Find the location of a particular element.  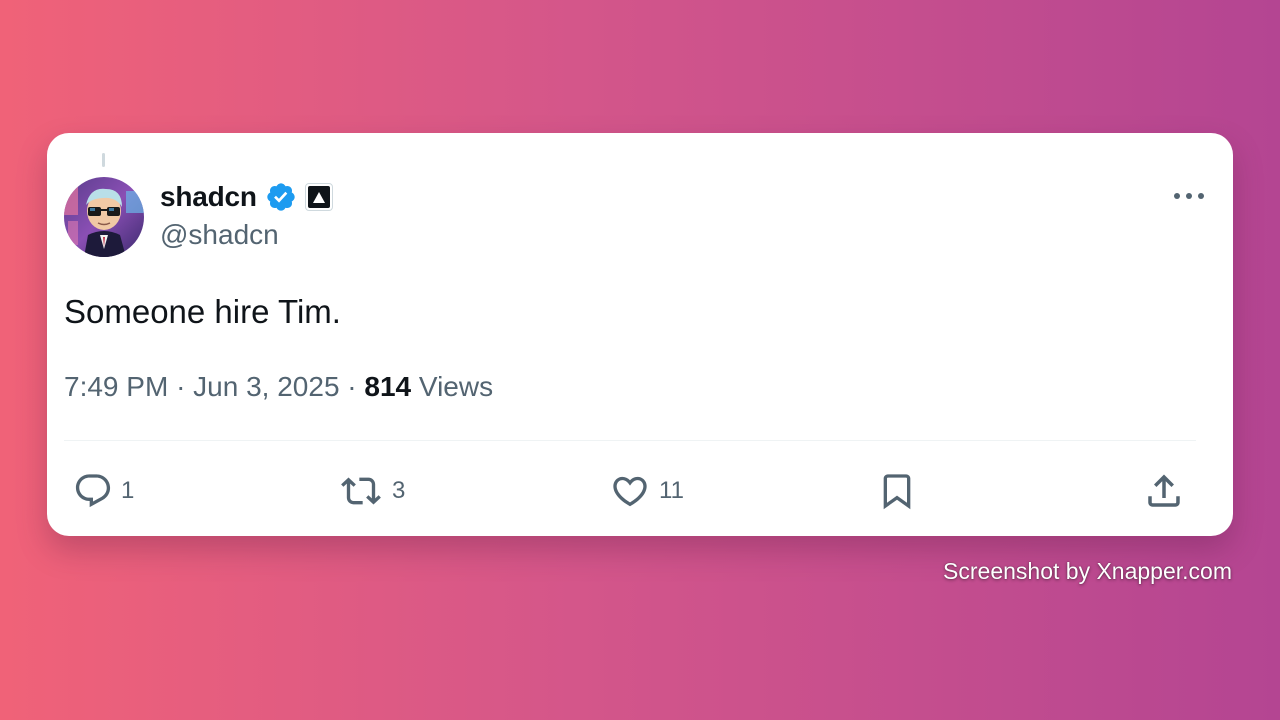

author-name-row: shadcn is located at coordinates (246, 197).